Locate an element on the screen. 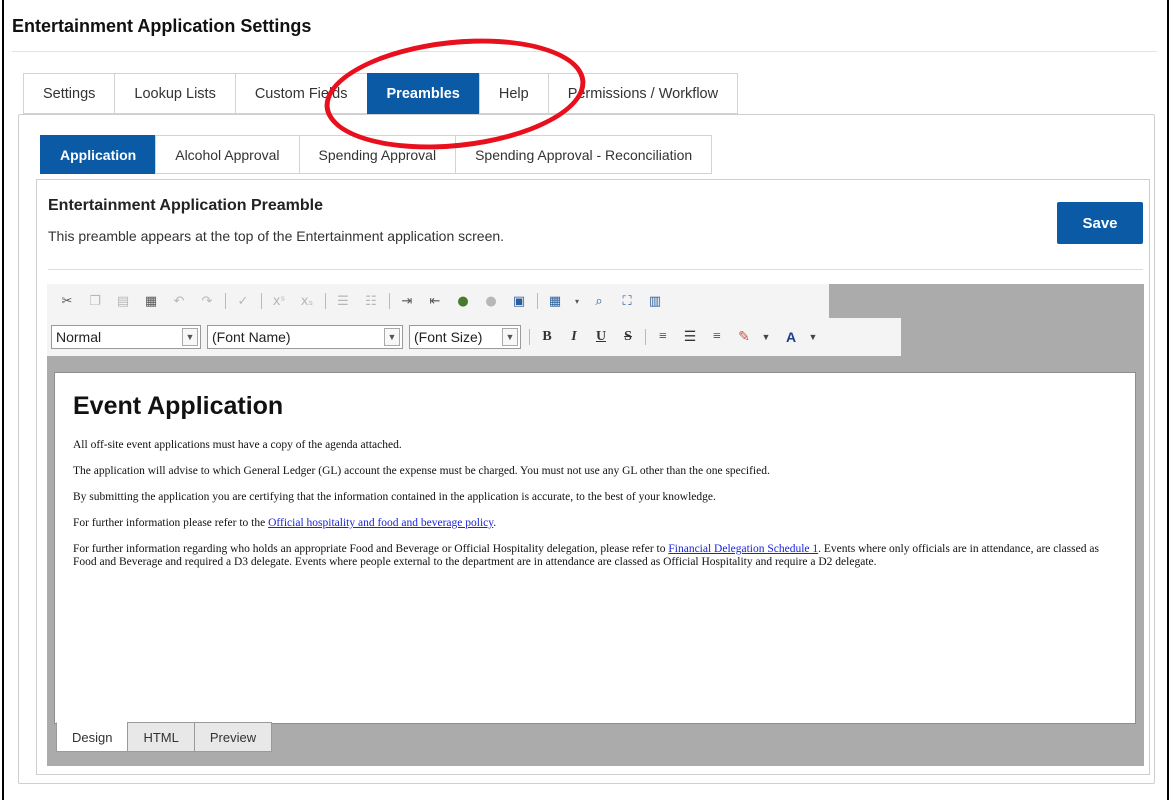 The width and height of the screenshot is (1171, 800). numbered-list-icon: ☷ is located at coordinates (371, 301).